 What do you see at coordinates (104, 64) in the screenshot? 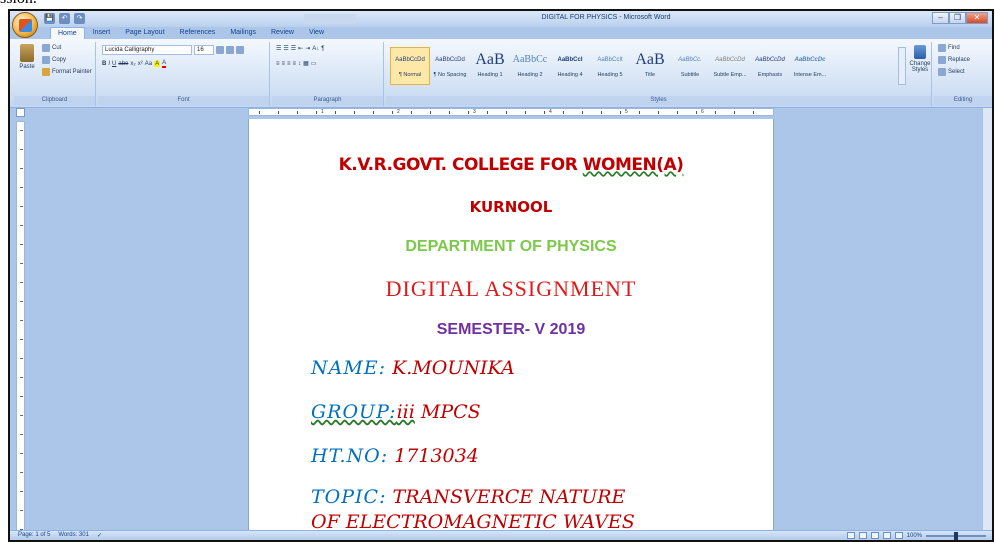
I see `bold-button: B` at bounding box center [104, 64].